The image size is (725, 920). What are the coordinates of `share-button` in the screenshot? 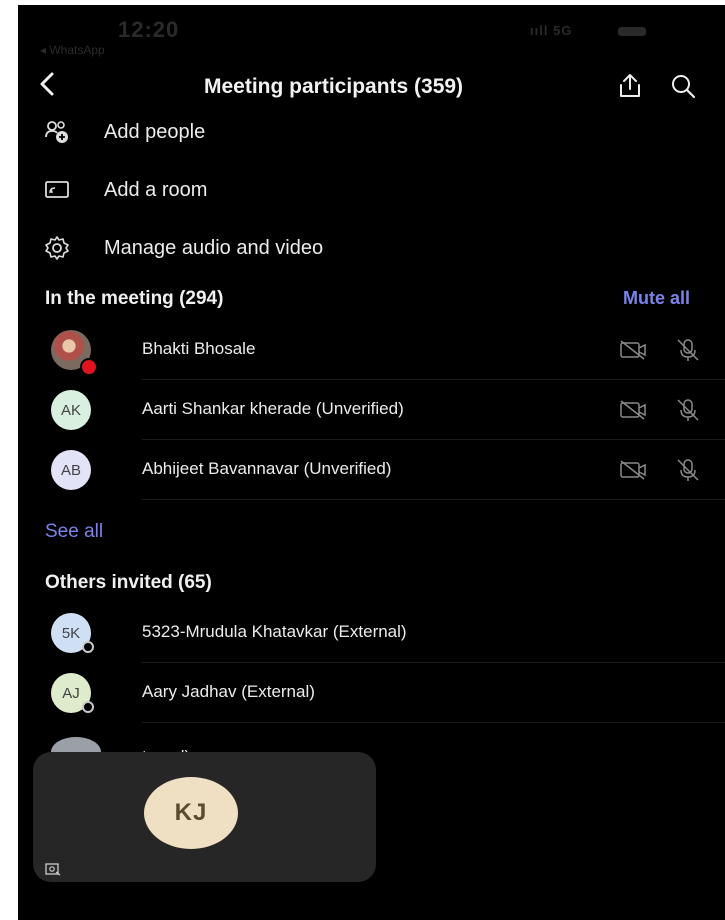 It's located at (630, 86).